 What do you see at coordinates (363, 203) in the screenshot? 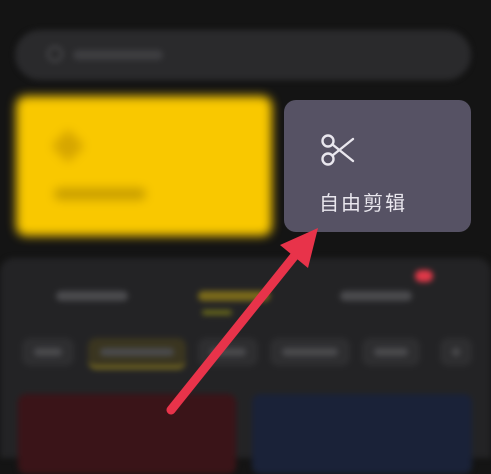
I see `free-edit-label: 自由剪辑` at bounding box center [363, 203].